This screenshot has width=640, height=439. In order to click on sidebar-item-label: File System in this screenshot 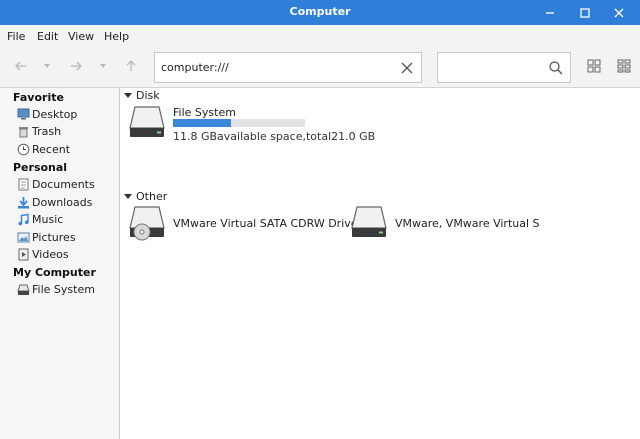, I will do `click(63, 289)`.